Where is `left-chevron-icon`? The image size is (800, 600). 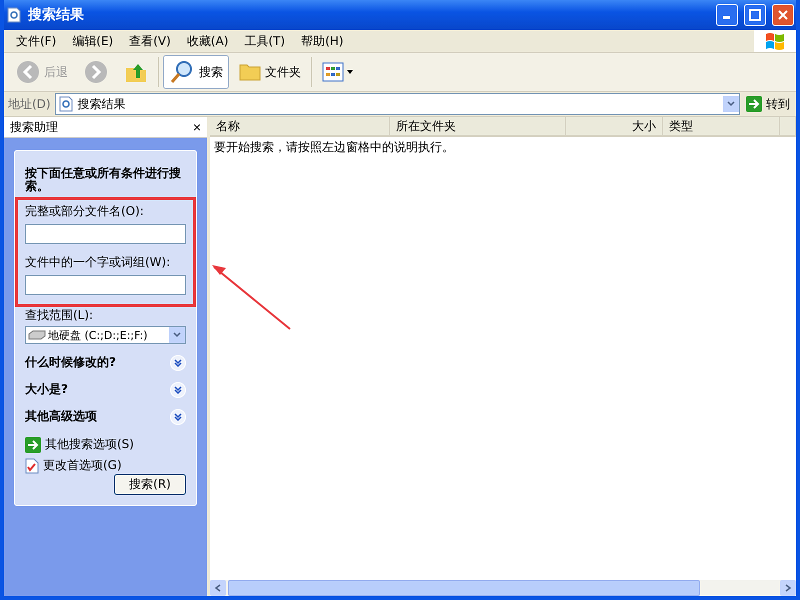 left-chevron-icon is located at coordinates (218, 588).